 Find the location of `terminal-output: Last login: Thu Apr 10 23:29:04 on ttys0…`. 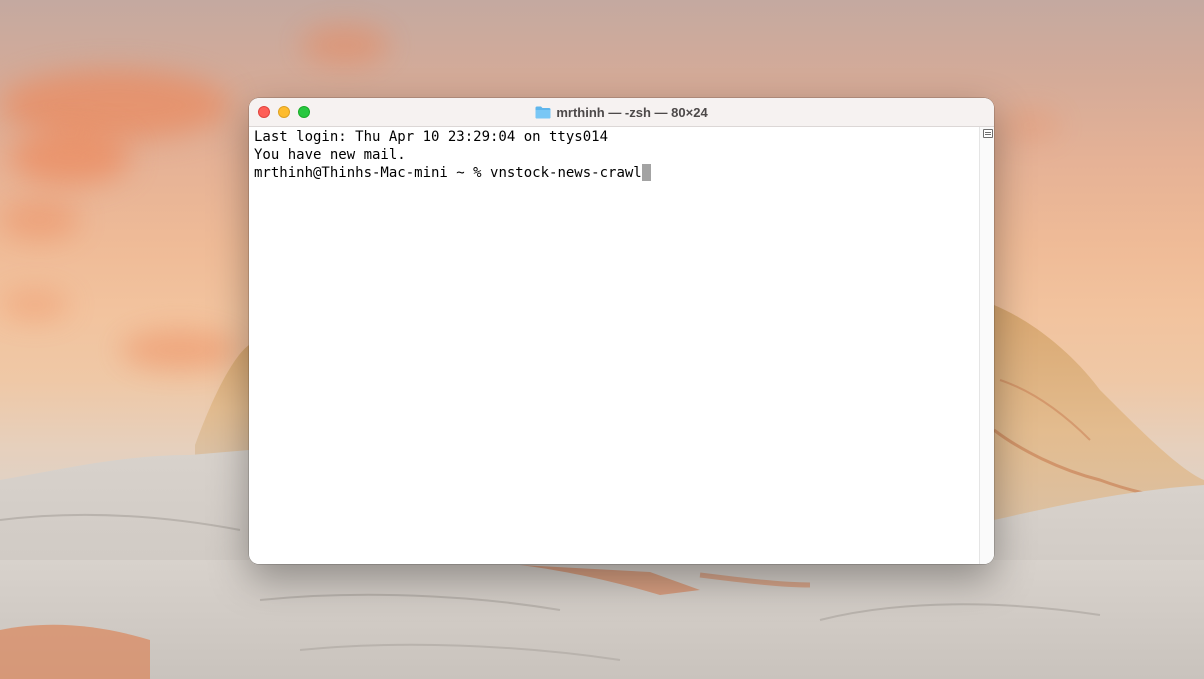

terminal-output: Last login: Thu Apr 10 23:29:04 on ttys0… is located at coordinates (452, 155).